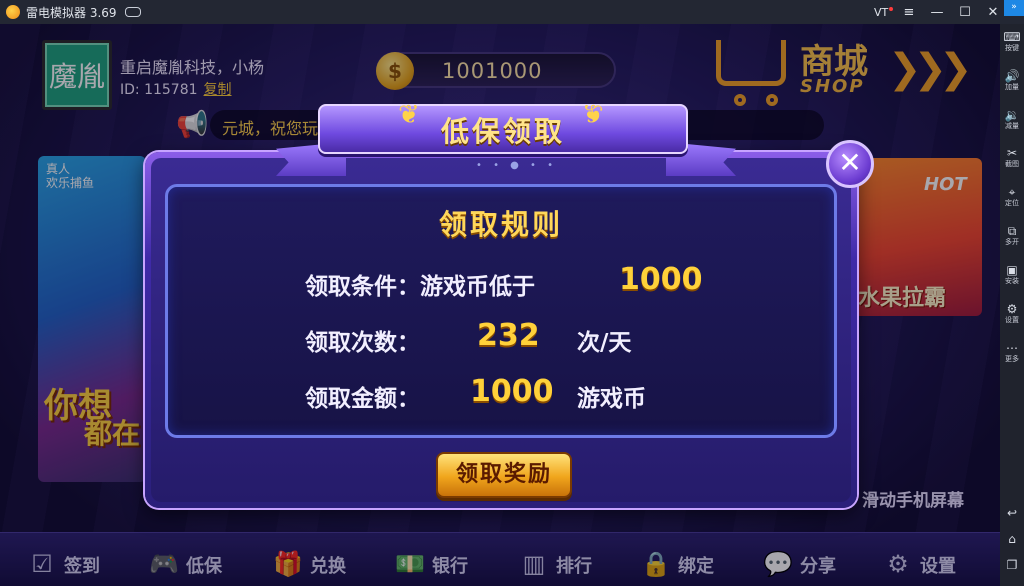 The width and height of the screenshot is (1024, 586). I want to click on sidebar-item-label: 定位, so click(1012, 203).